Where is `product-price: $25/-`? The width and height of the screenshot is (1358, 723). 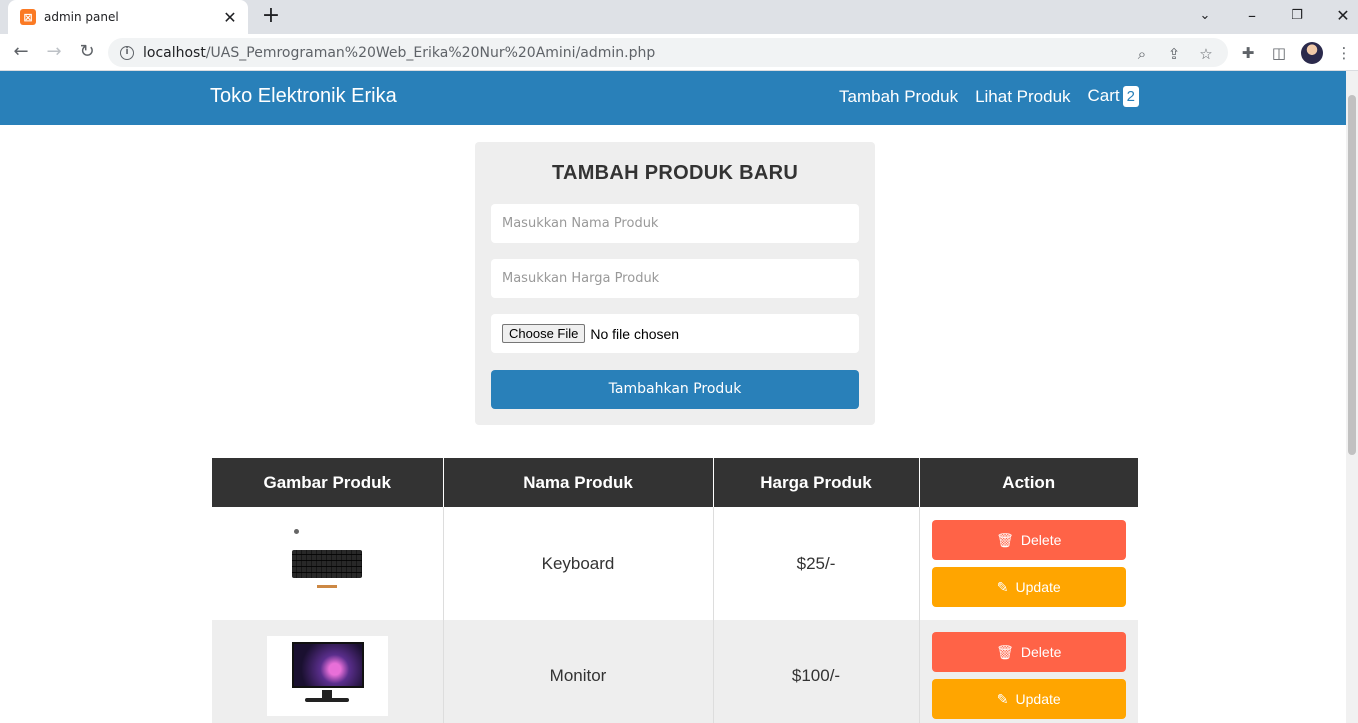
product-price: $25/- is located at coordinates (816, 563).